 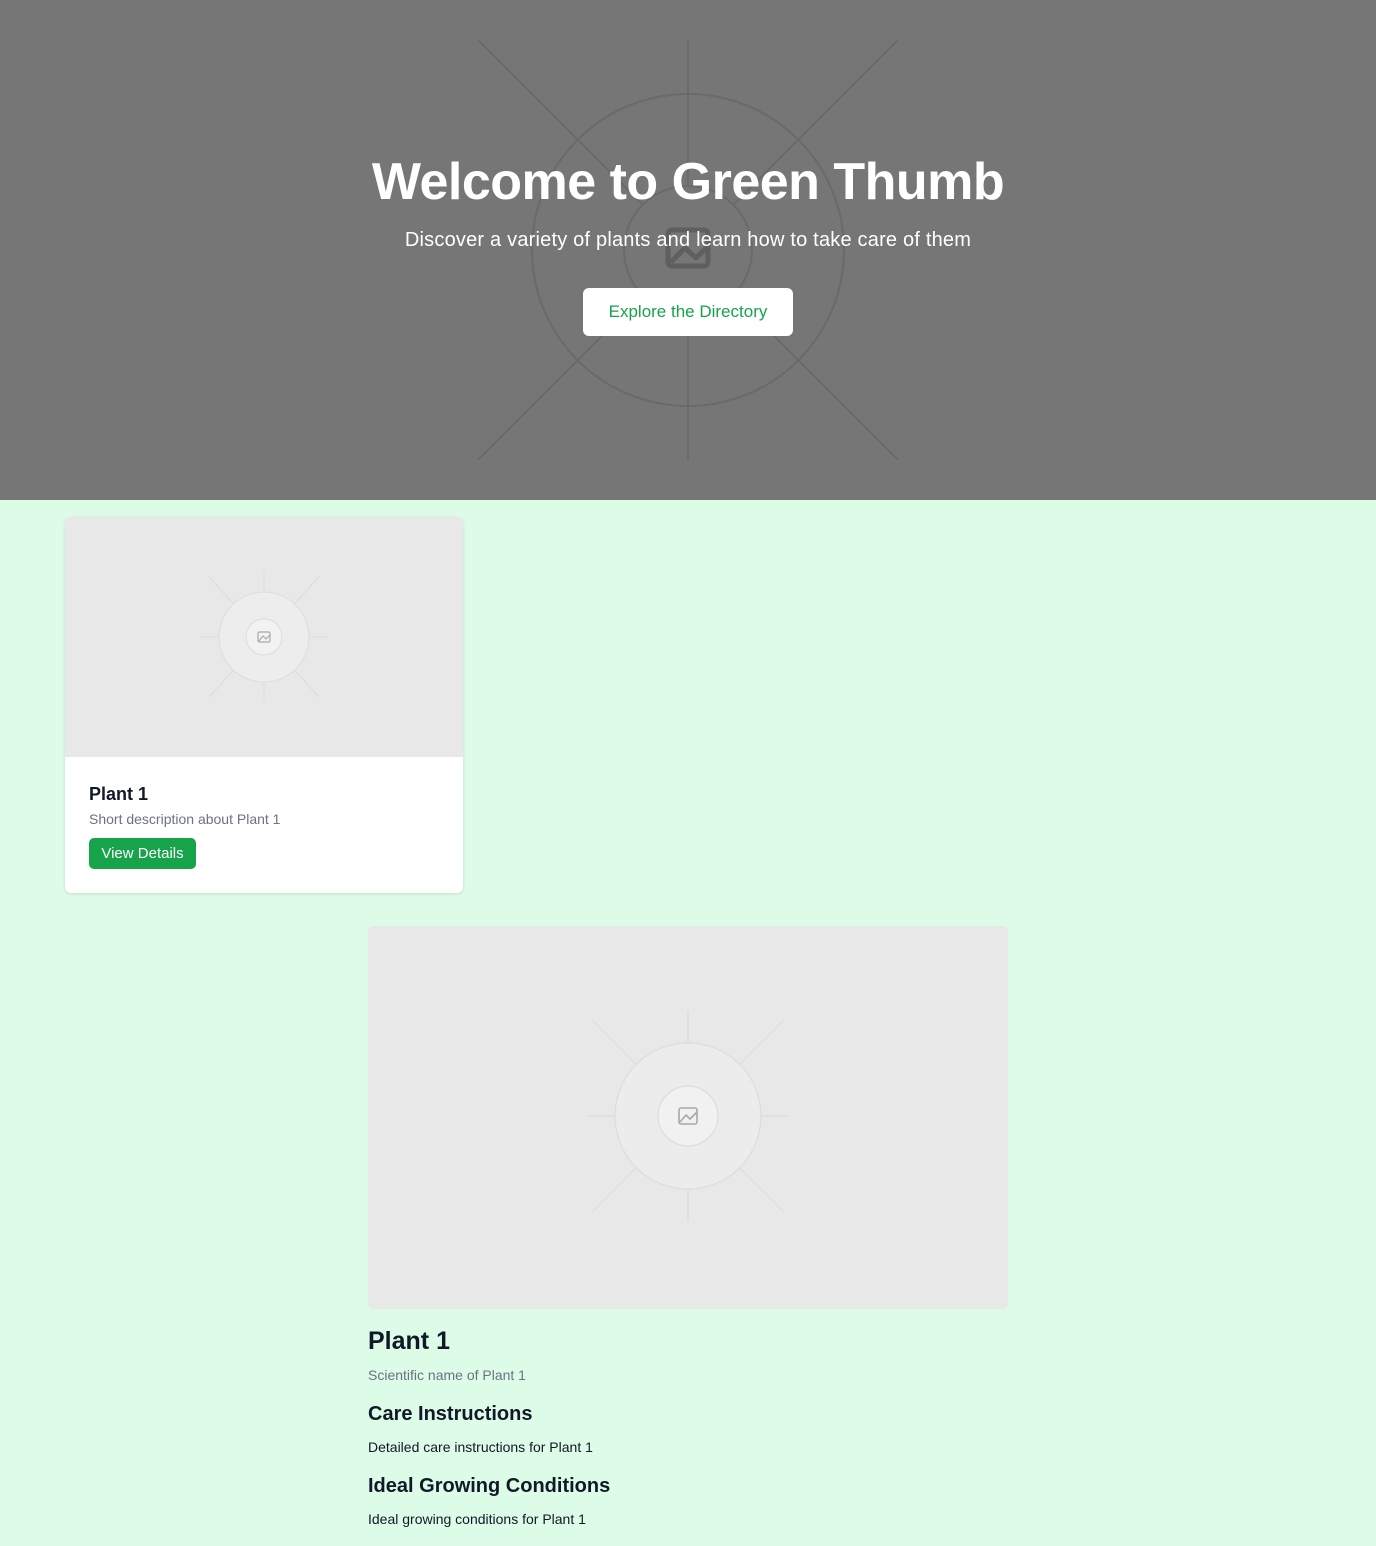 I want to click on card-image-placeholder-icon, so click(x=264, y=637).